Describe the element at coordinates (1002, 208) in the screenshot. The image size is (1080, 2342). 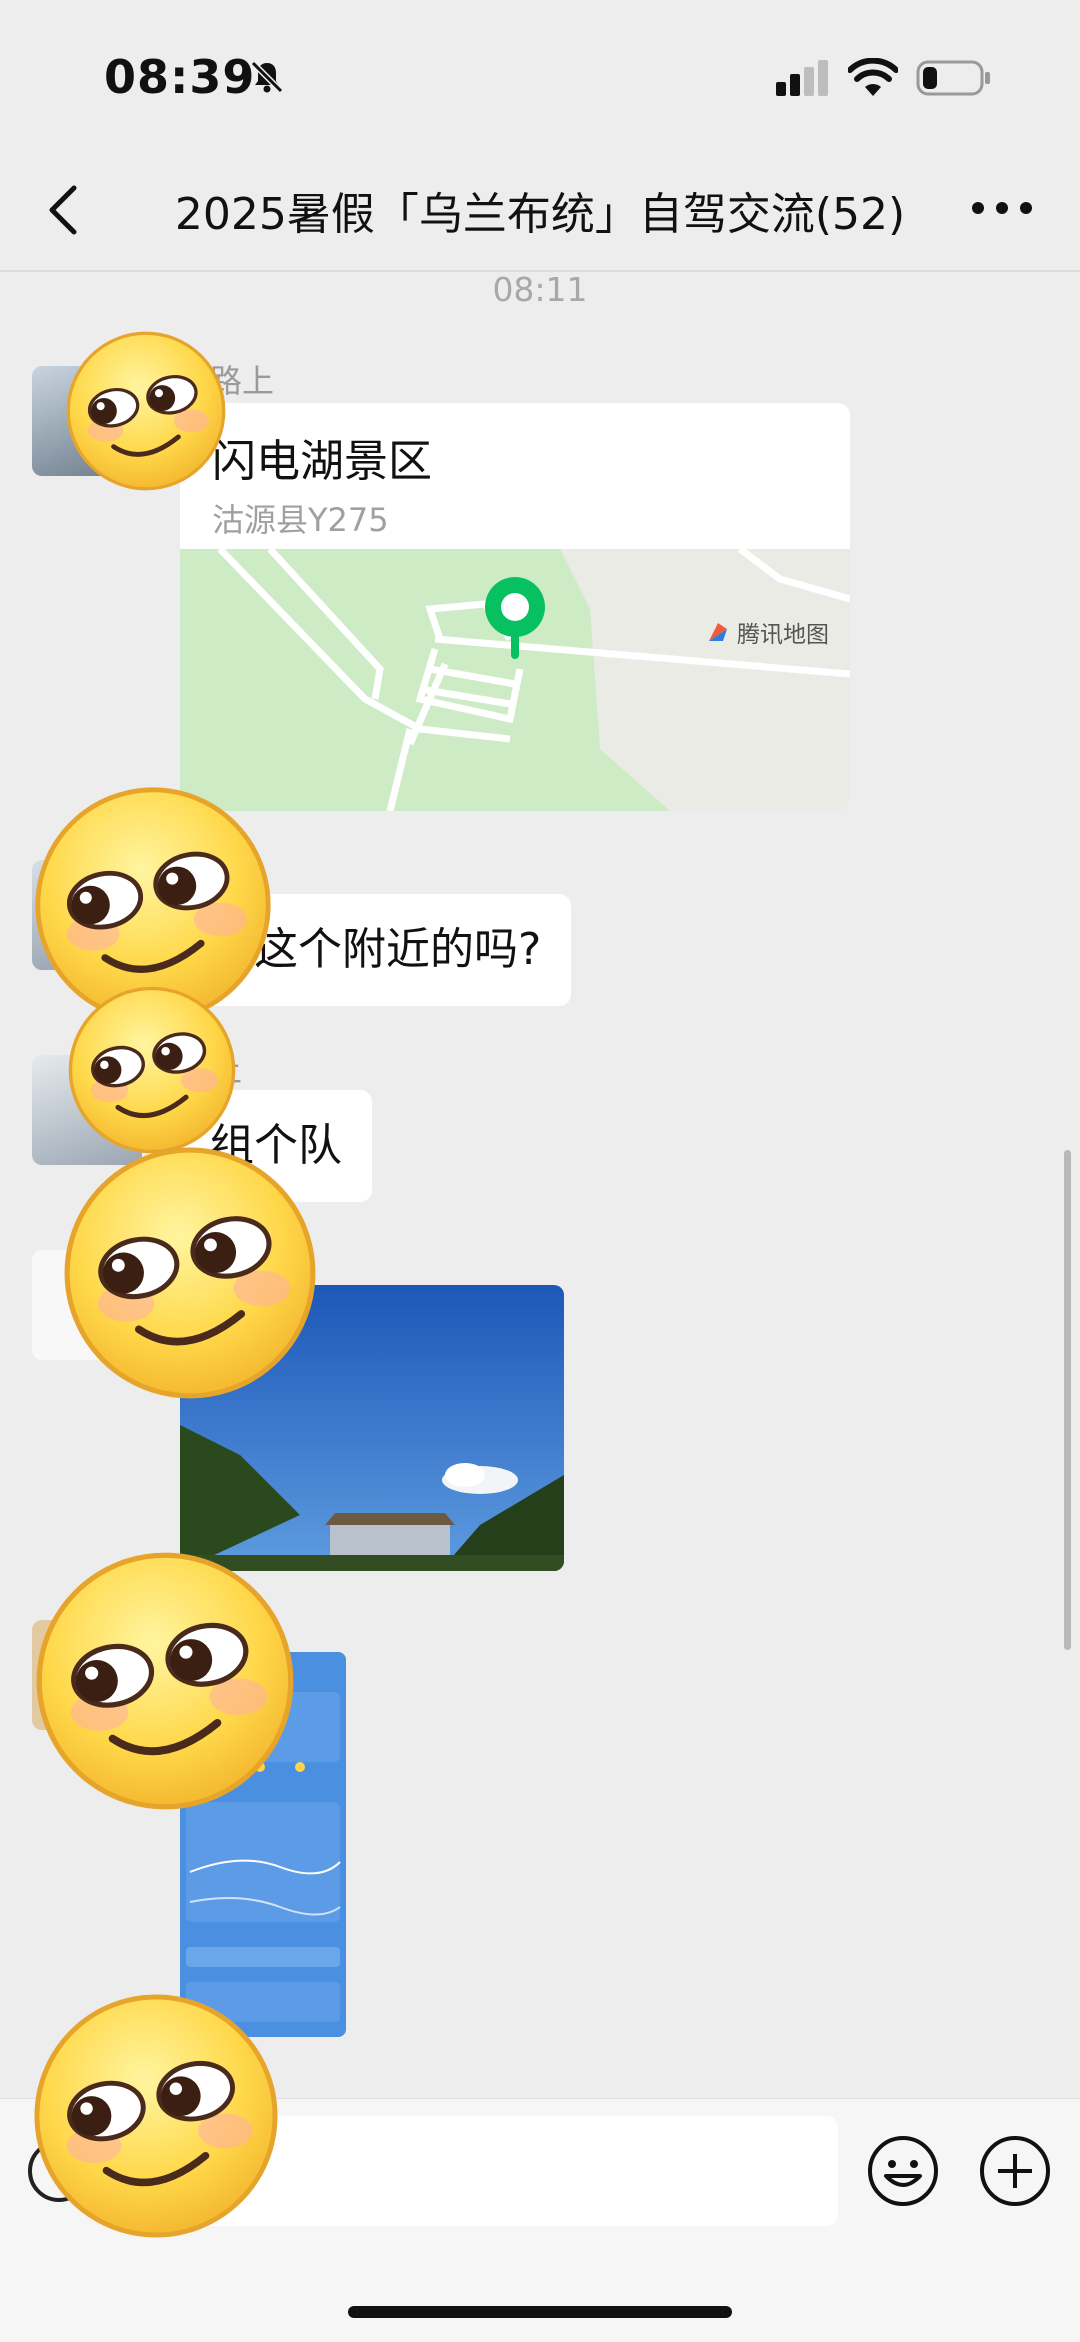
I see `more-icon` at that location.